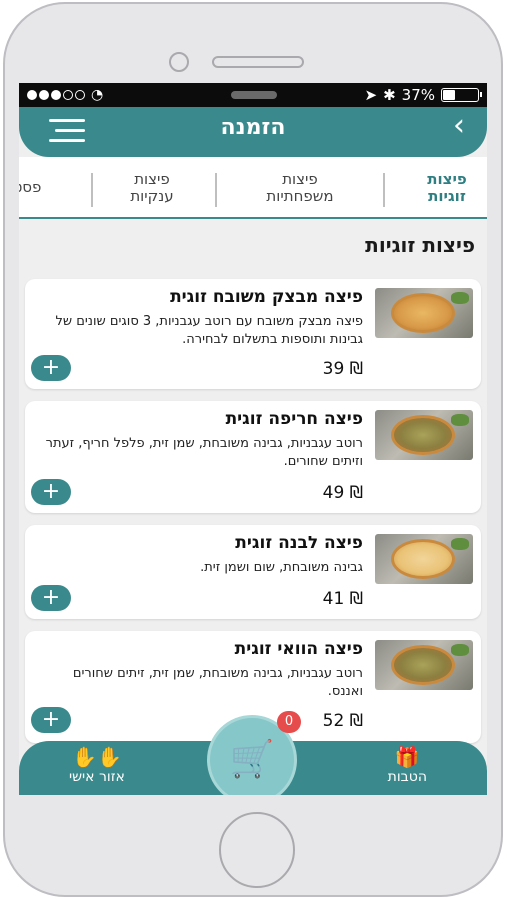 This screenshot has height=900, width=507. I want to click on page-title: הזמנה, so click(253, 127).